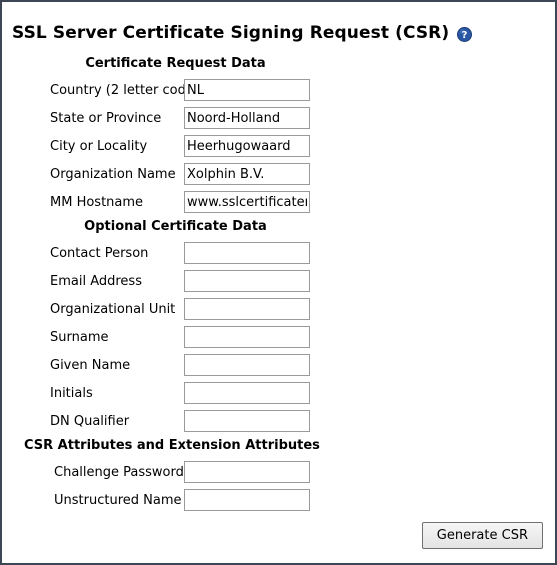  What do you see at coordinates (99, 146) in the screenshot?
I see `field-label-city-or-locality: City or Locality` at bounding box center [99, 146].